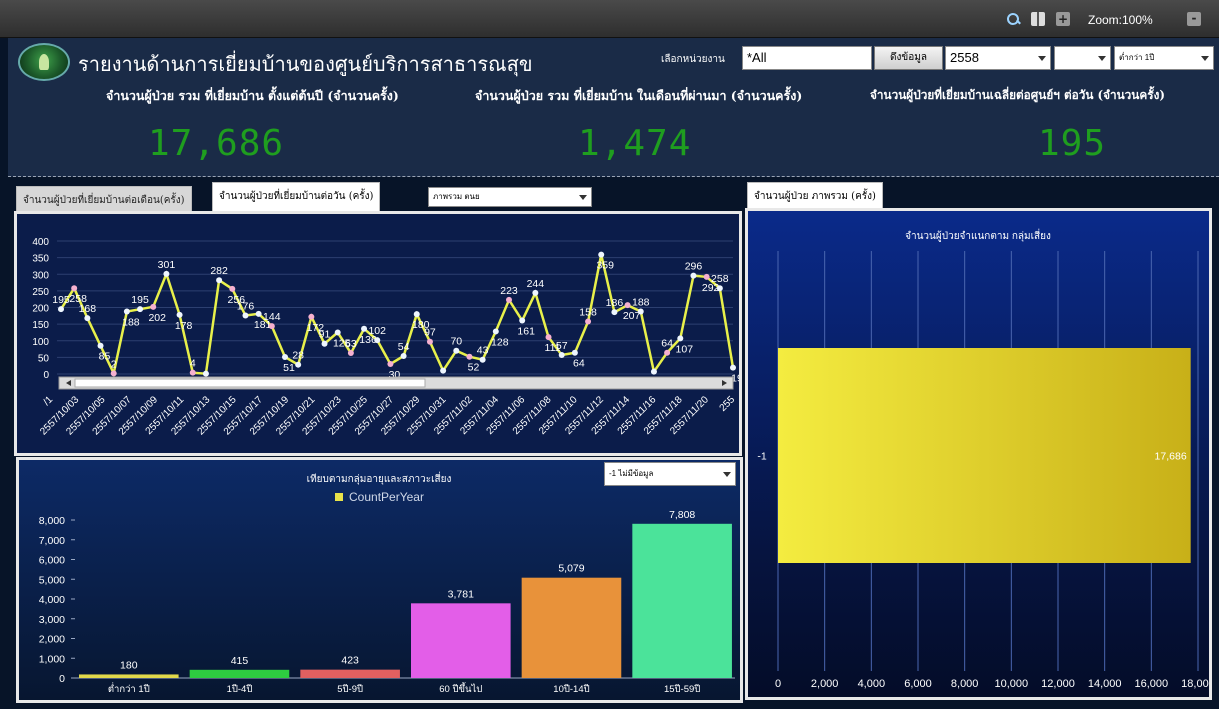  Describe the element at coordinates (157, 318) in the screenshot. I see `data-label: 202` at that location.